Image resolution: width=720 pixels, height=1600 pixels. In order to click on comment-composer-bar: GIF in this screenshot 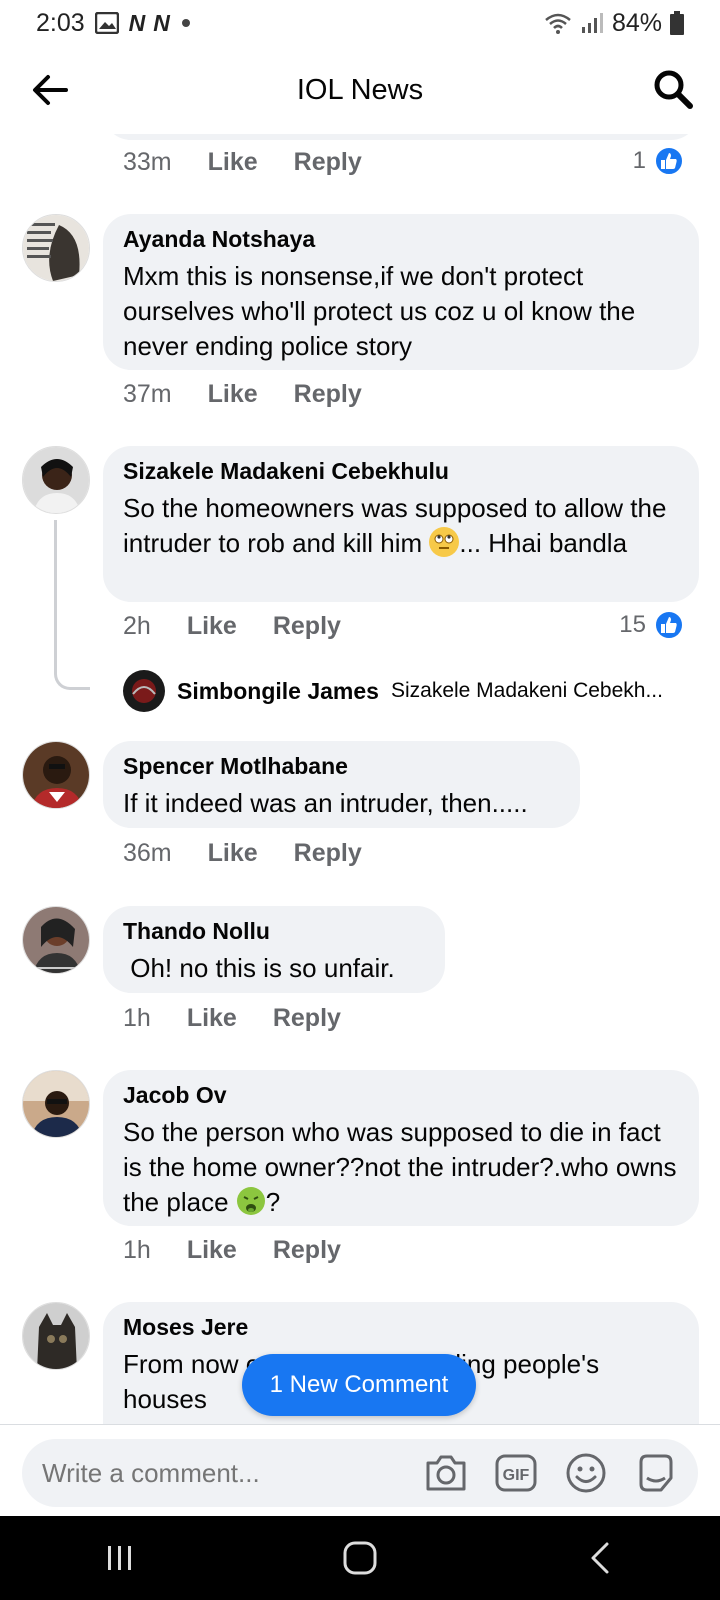, I will do `click(360, 1470)`.